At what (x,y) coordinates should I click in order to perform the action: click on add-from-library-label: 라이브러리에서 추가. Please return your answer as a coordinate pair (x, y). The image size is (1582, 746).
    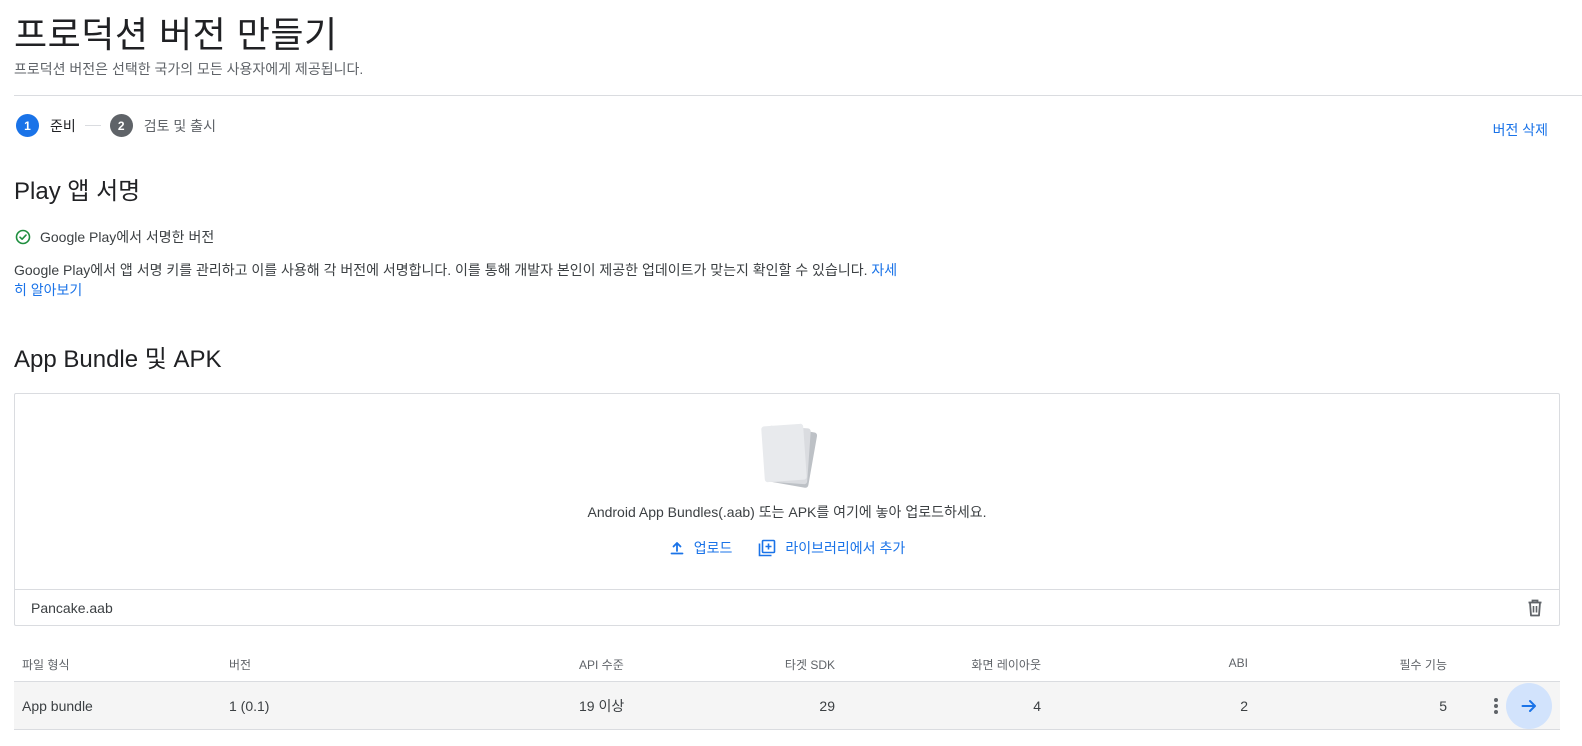
    Looking at the image, I should click on (845, 548).